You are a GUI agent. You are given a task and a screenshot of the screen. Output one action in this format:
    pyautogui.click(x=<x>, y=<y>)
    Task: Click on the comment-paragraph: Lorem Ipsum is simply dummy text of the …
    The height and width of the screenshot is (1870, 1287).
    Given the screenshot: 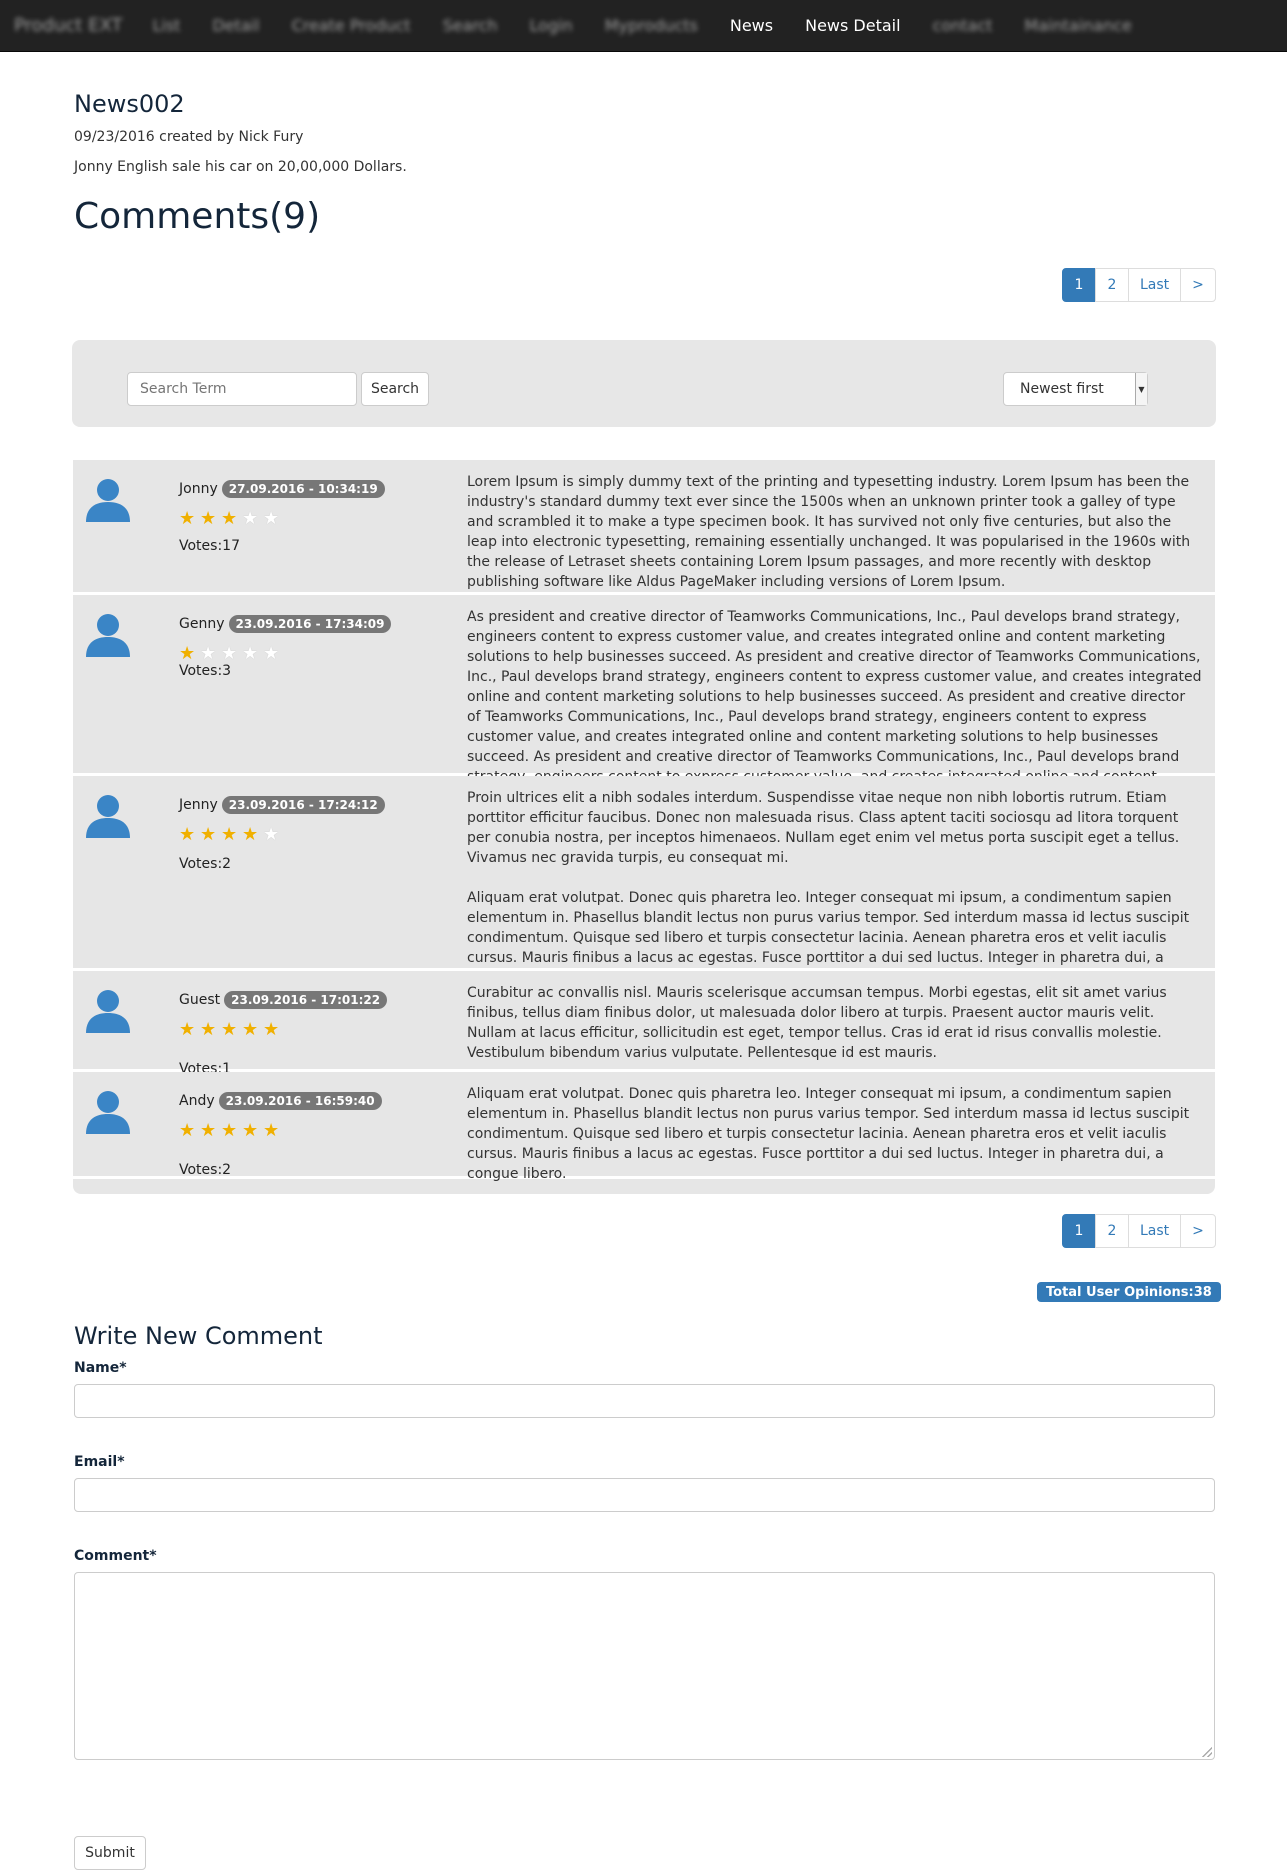 What is the action you would take?
    pyautogui.click(x=829, y=532)
    